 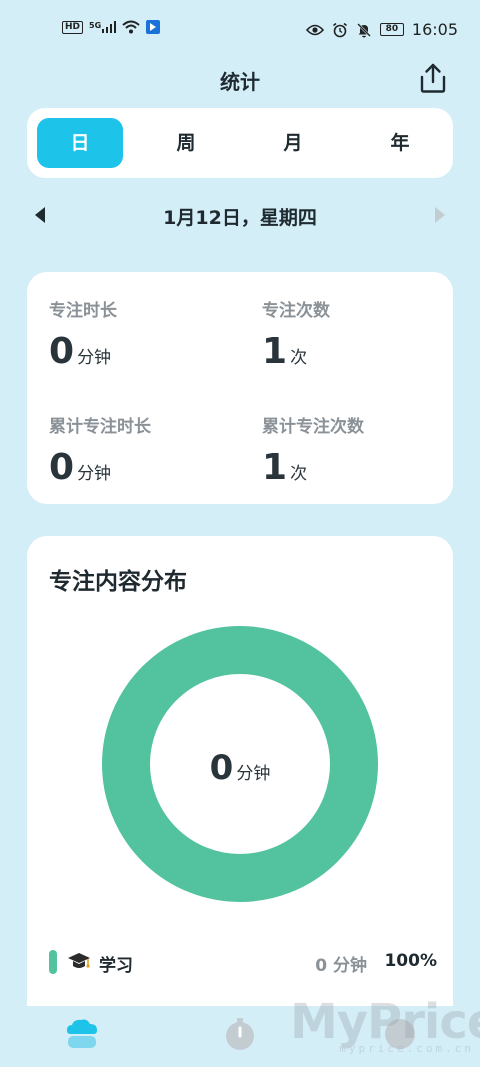 I want to click on battery-indicator: 80, so click(x=391, y=29).